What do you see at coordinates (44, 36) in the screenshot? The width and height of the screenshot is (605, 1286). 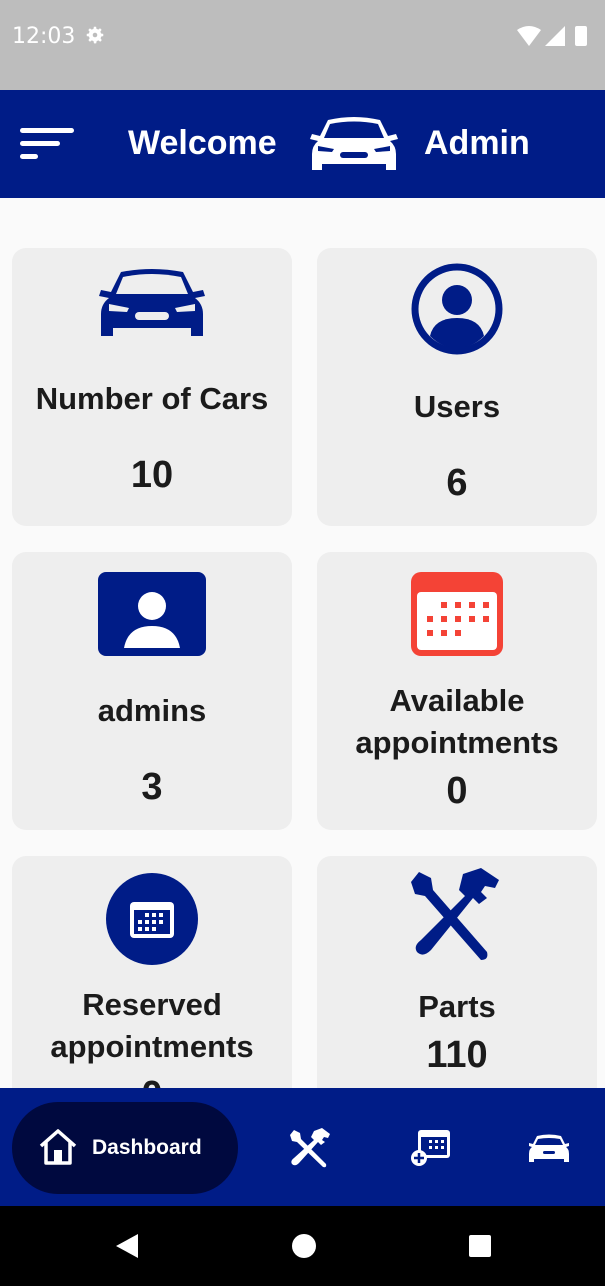 I see `status-time: 12:03` at bounding box center [44, 36].